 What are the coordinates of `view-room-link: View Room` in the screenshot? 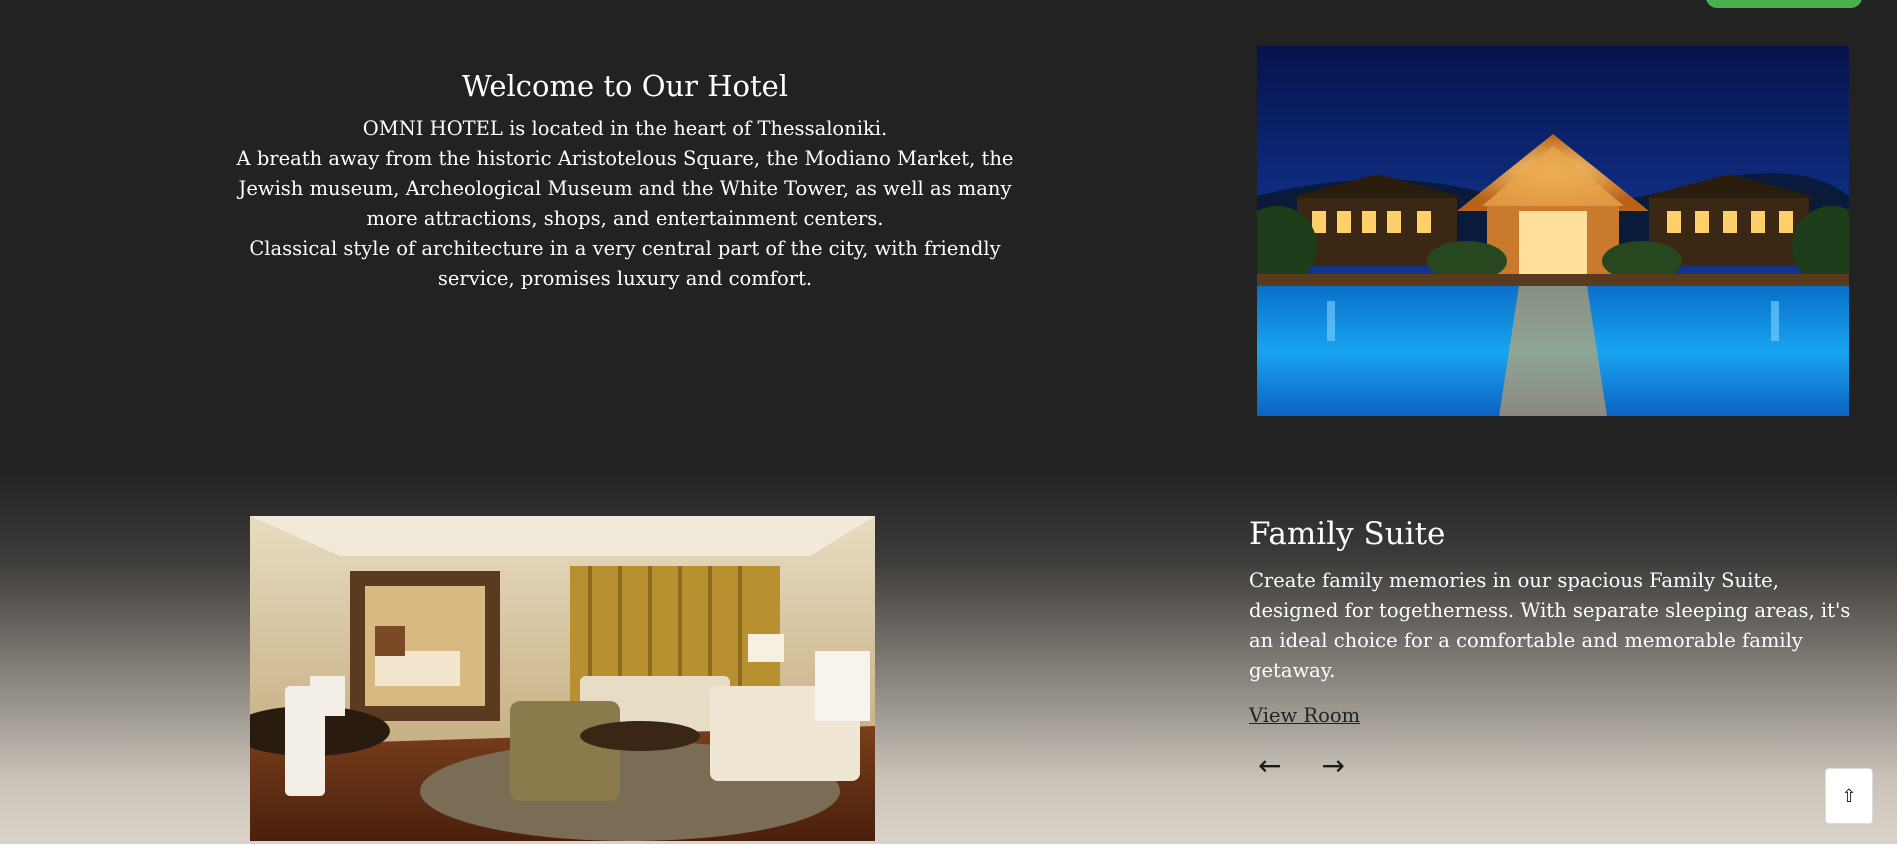 It's located at (1304, 715).